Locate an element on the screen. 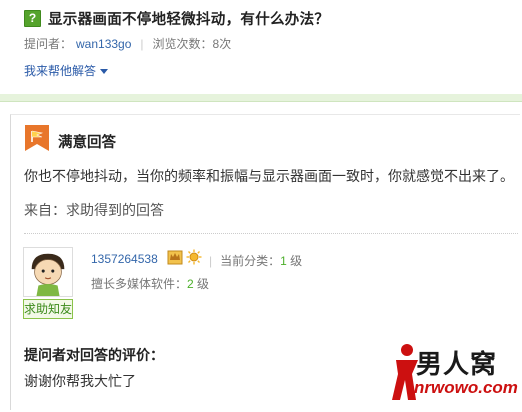 Image resolution: width=522 pixels, height=412 pixels. current-category: | 当前分类：1 级 is located at coordinates (255, 260).